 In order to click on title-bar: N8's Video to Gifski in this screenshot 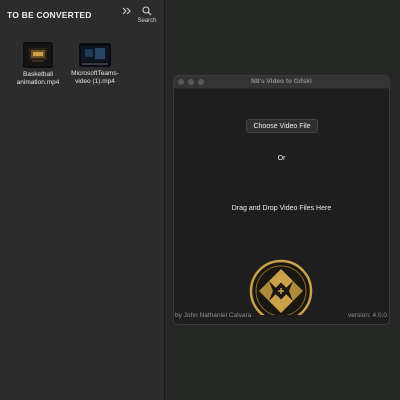, I will do `click(281, 82)`.